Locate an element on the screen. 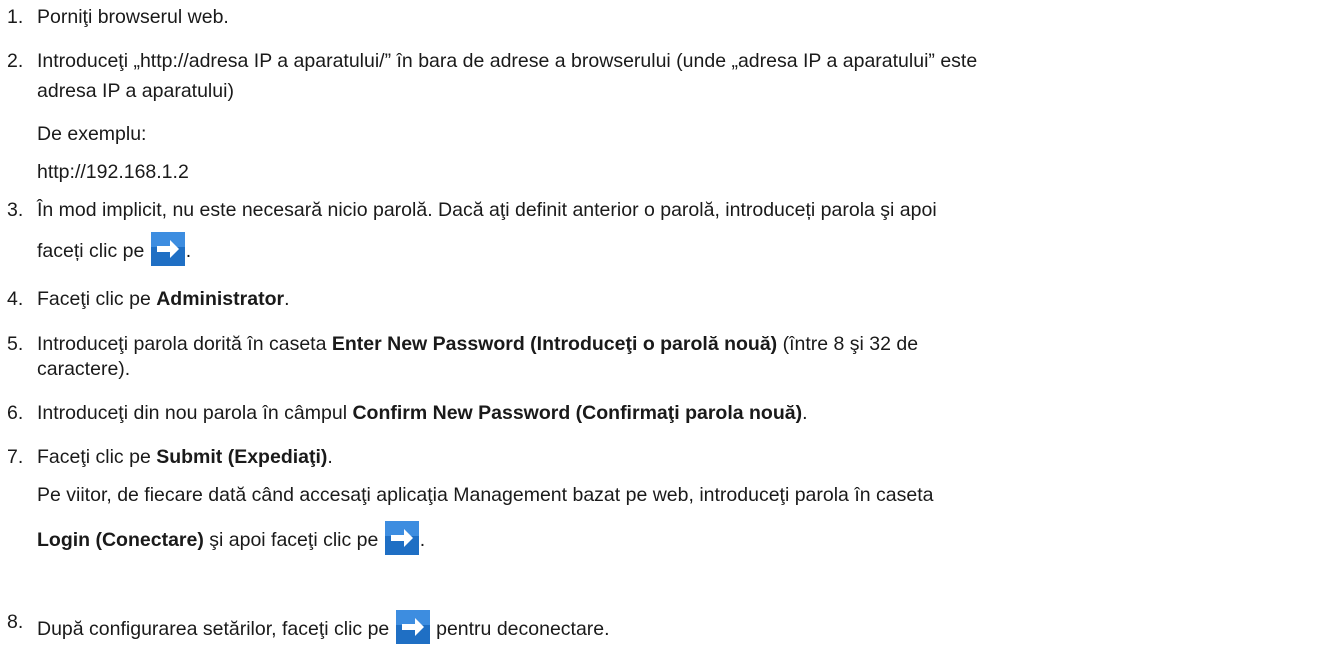  ui-term: Login (Conectare) is located at coordinates (120, 540).